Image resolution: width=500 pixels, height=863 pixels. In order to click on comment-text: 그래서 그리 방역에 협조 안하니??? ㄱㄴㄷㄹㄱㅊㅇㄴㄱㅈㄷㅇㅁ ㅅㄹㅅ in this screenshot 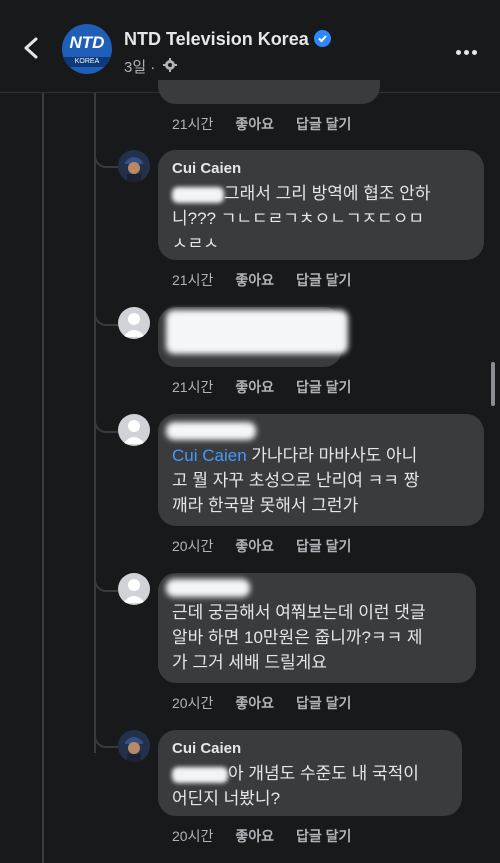, I will do `click(324, 218)`.